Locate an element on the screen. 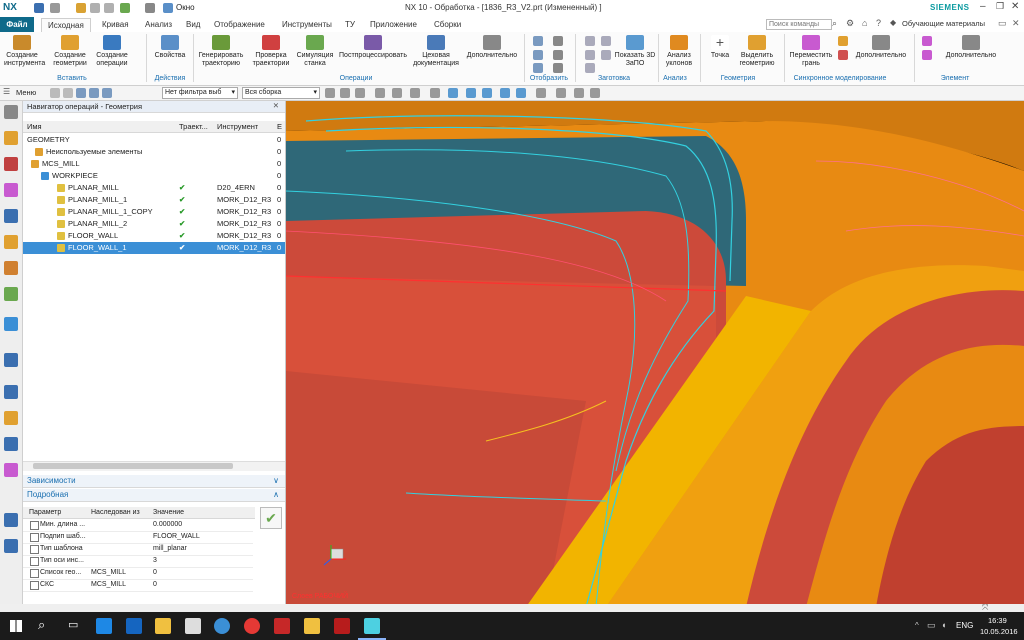 The image size is (1024, 640). explorer-window-icon is located at coordinates (104, 626).